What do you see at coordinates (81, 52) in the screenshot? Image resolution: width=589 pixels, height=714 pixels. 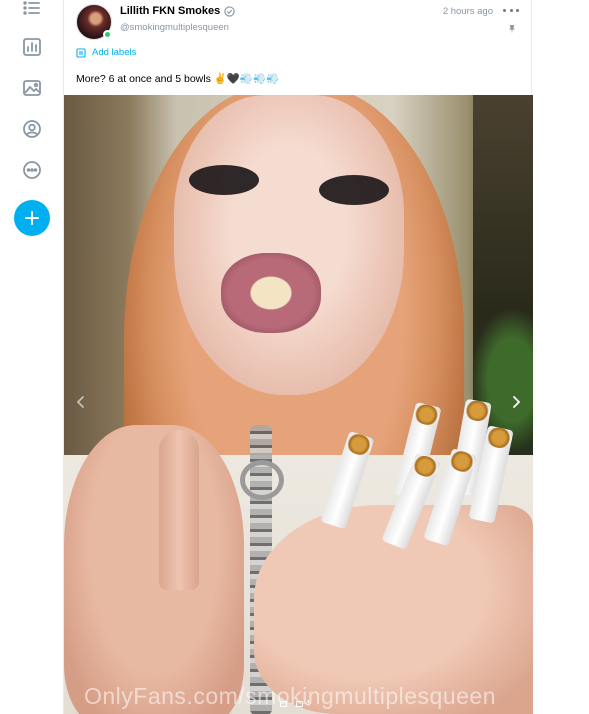 I see `label-icon` at bounding box center [81, 52].